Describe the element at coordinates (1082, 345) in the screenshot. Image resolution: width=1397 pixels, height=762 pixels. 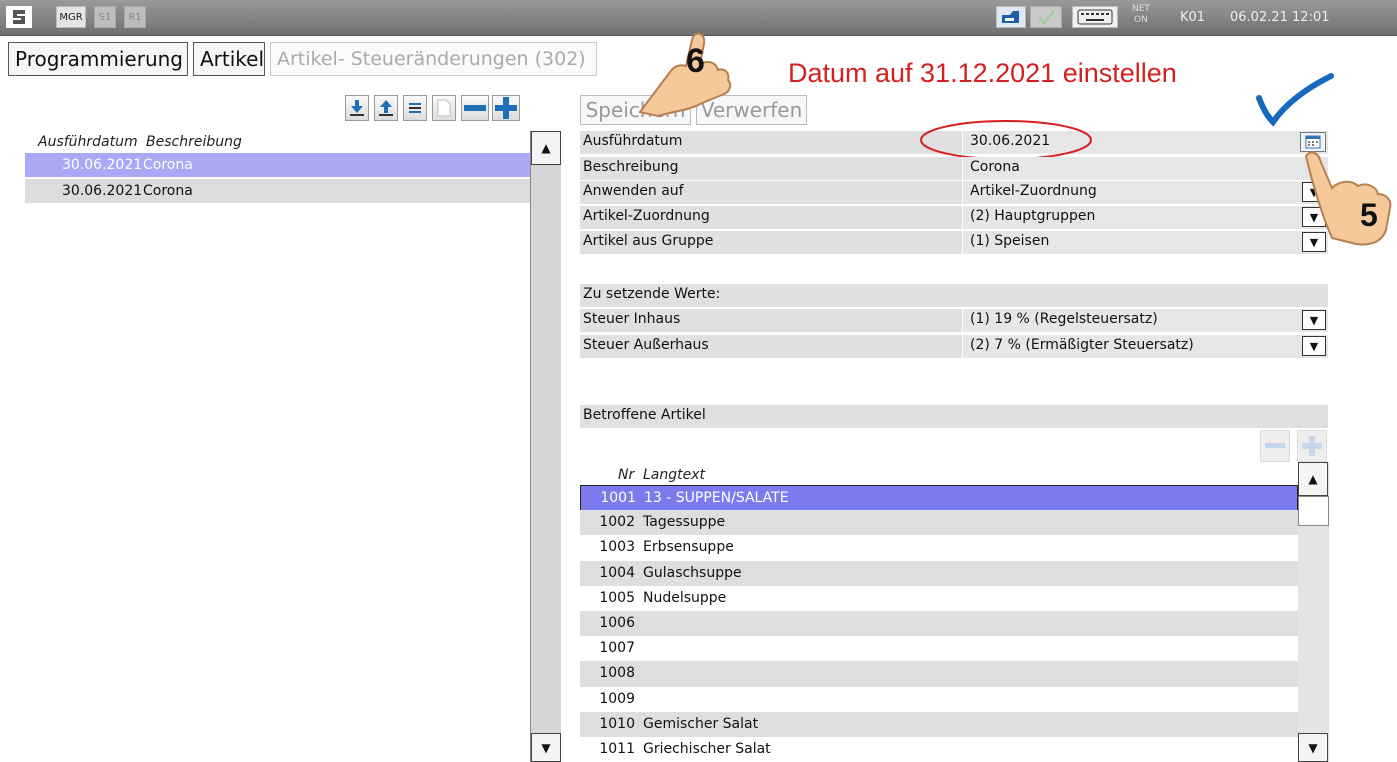
I see `select-value: (2) 7 % (Ermäßigter Steuersatz)` at that location.